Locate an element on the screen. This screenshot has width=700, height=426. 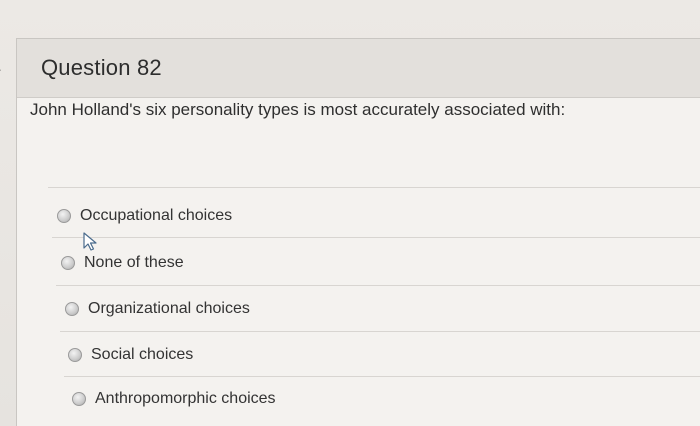
chevron-right-icon: › is located at coordinates (0, 69).